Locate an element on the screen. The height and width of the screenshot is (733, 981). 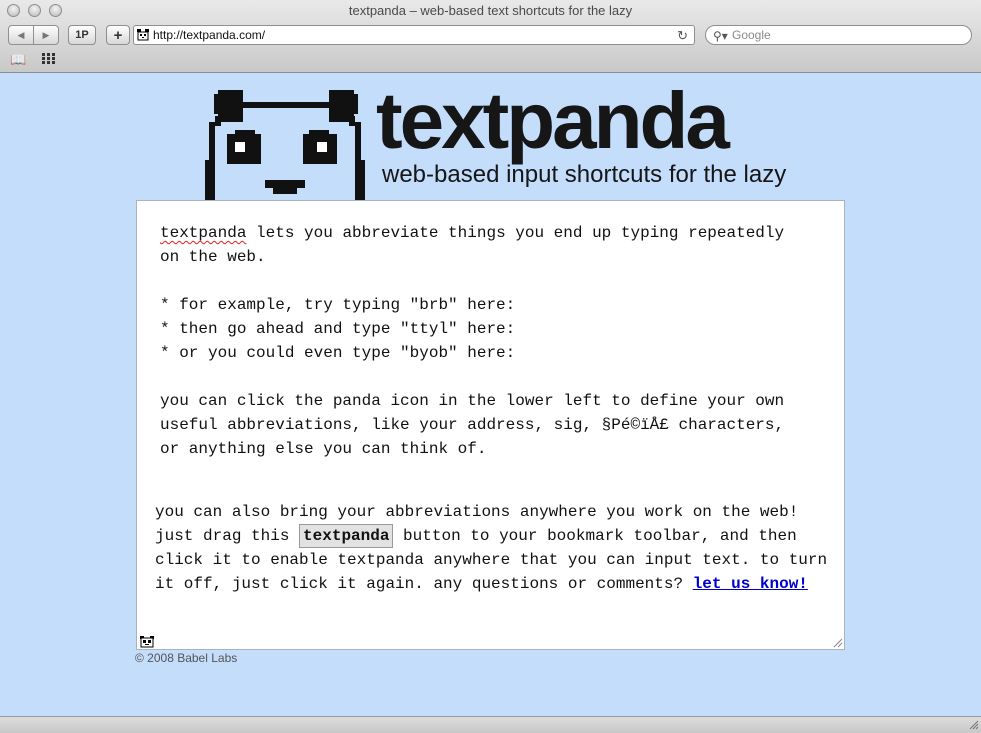
panda-settings-icon is located at coordinates (147, 642).